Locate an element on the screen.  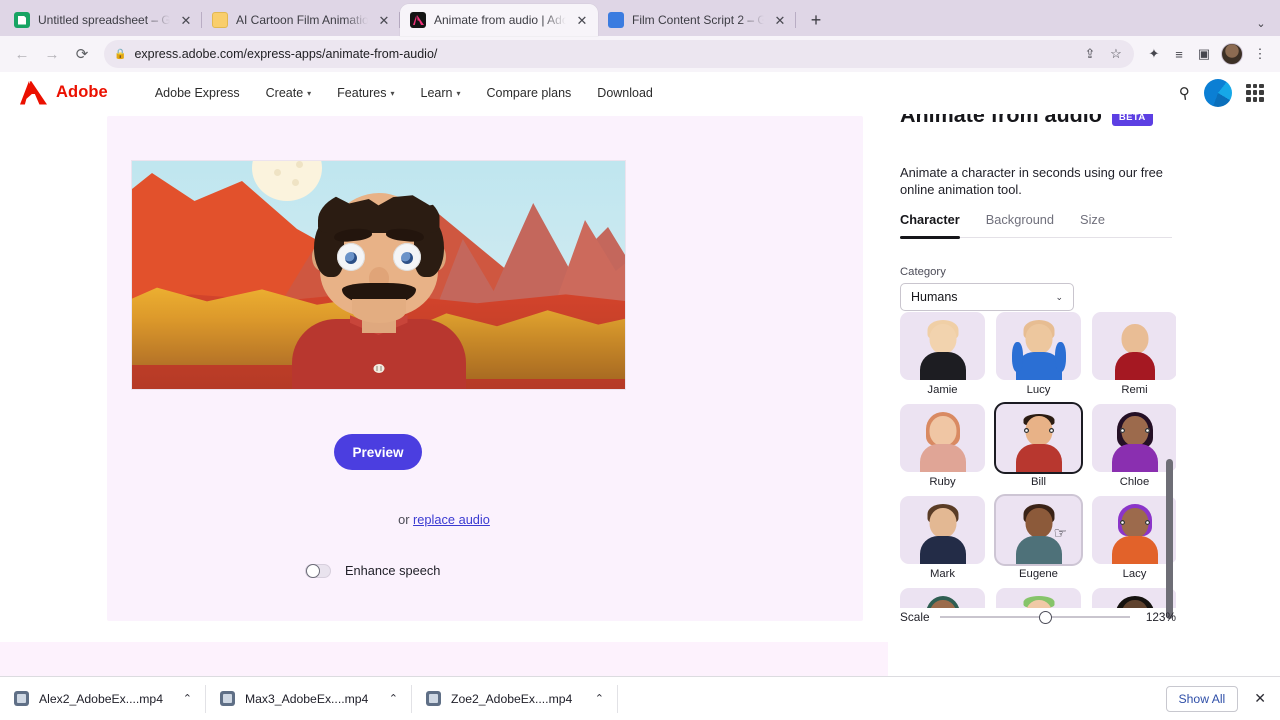
character-name: Bill is located at coordinates (1038, 482).